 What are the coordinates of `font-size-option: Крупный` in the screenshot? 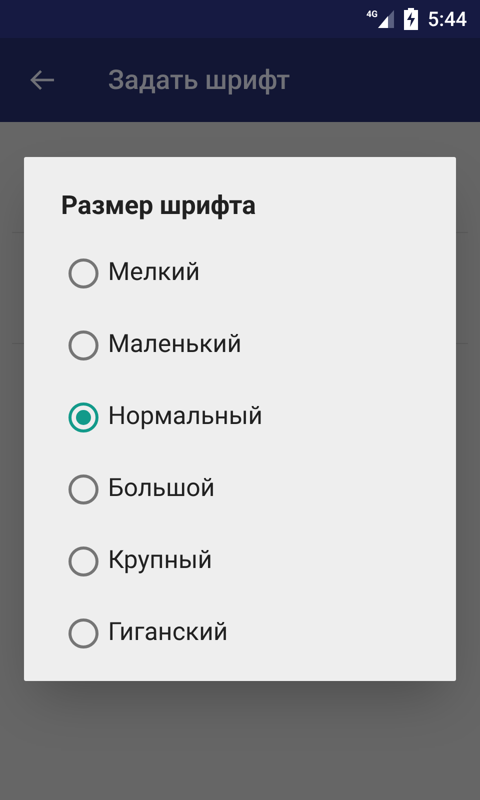 It's located at (240, 561).